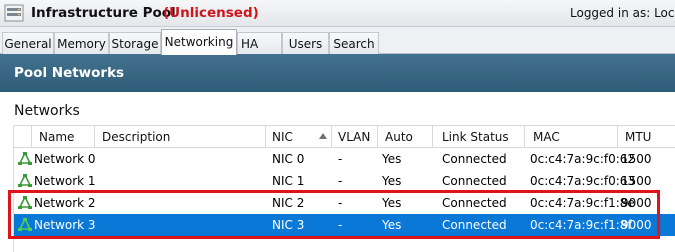 Image resolution: width=675 pixels, height=252 pixels. Describe the element at coordinates (103, 13) in the screenshot. I see `pool-title: Infrastructure Pool` at that location.